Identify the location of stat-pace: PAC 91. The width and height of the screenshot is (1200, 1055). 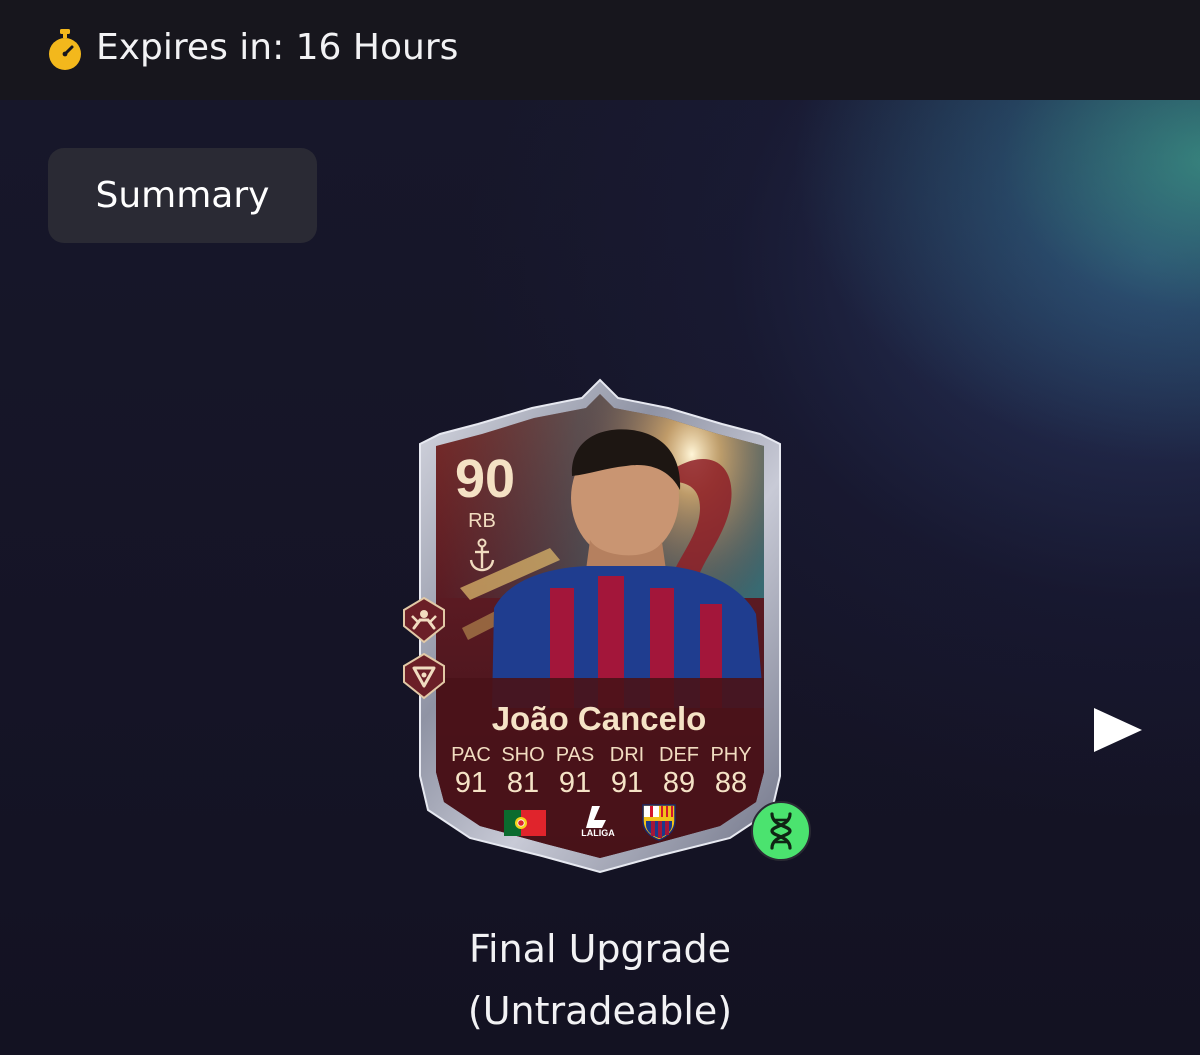
(471, 772).